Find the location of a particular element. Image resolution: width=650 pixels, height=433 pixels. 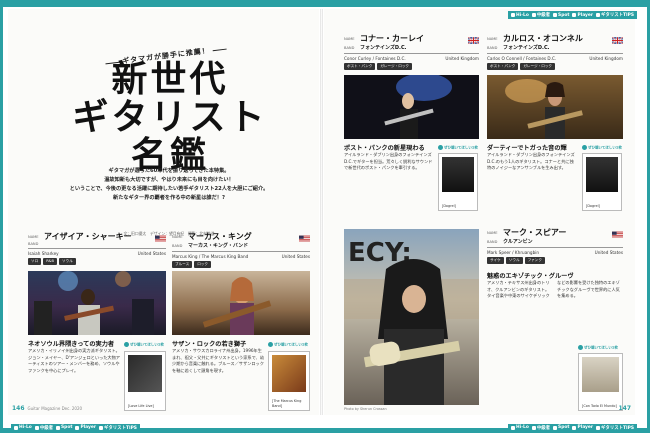

band-name: マーカス・キング・バンド is located at coordinates (218, 246).